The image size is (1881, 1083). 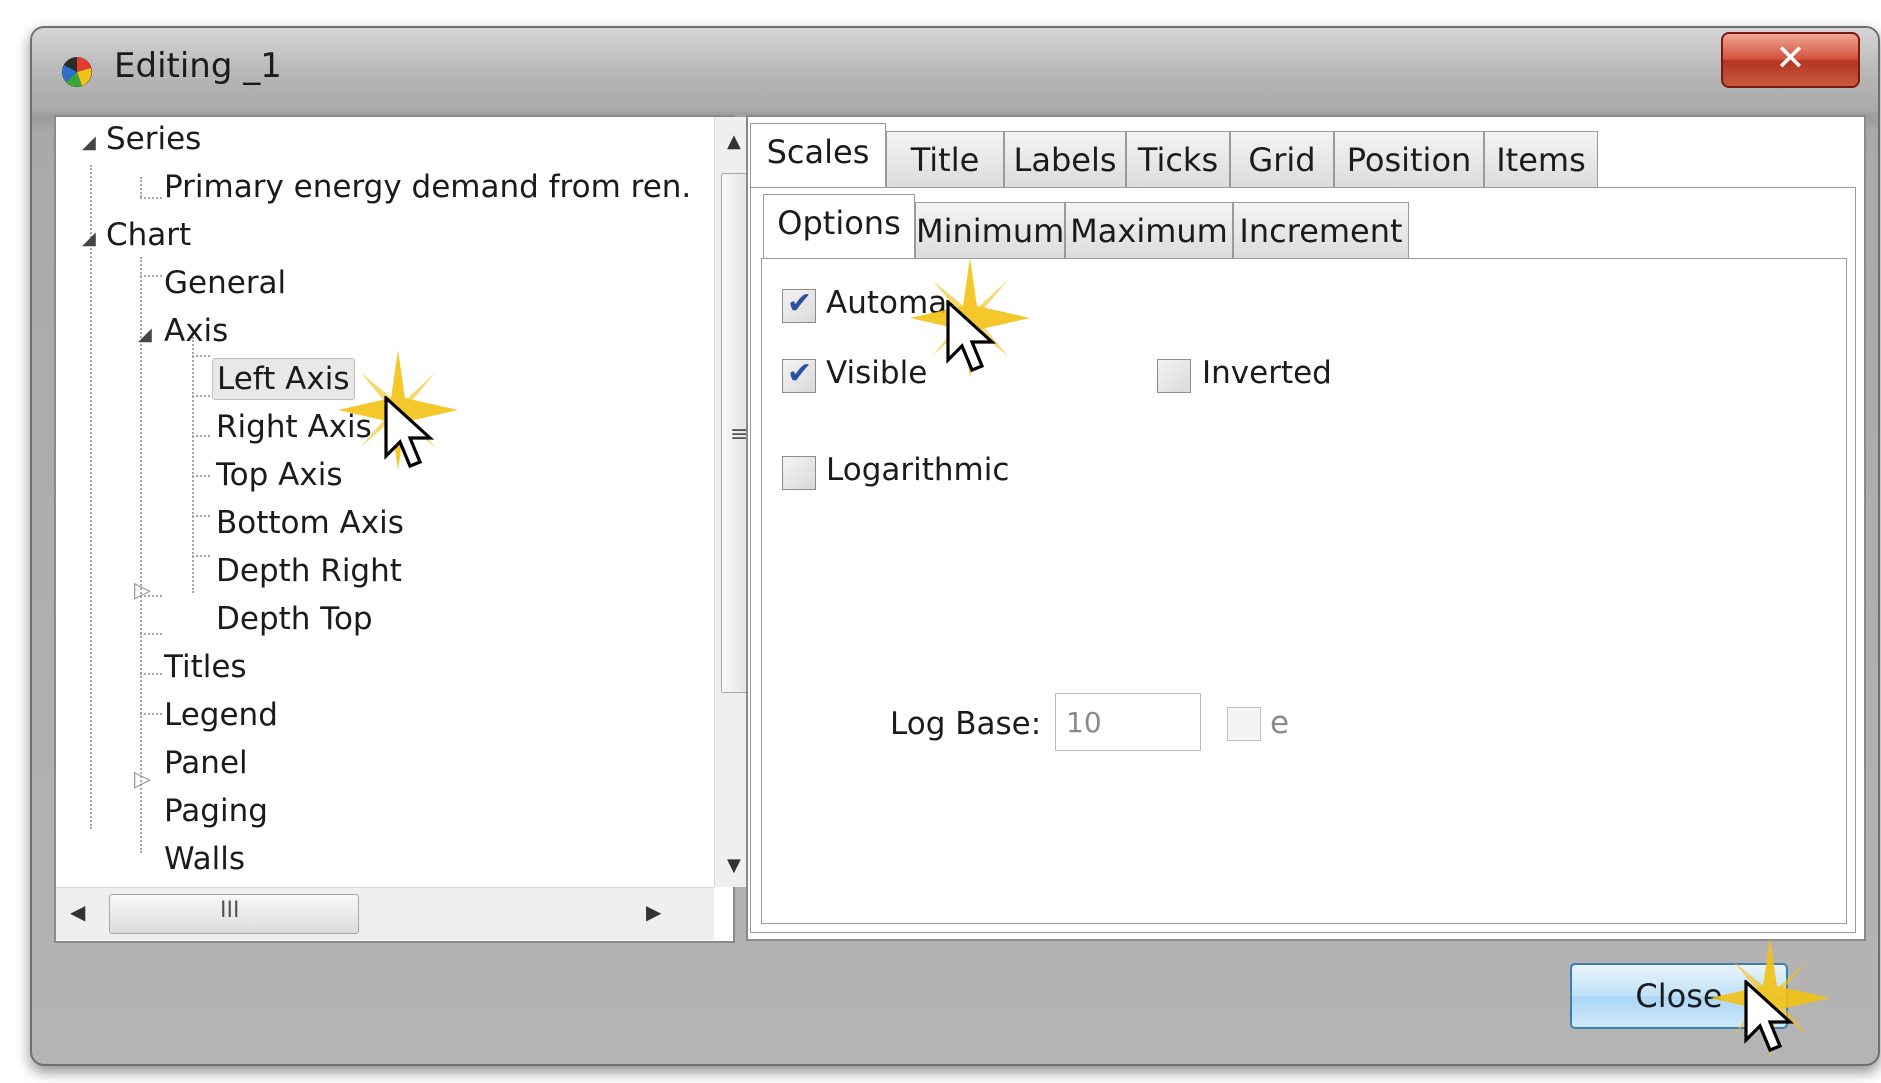 What do you see at coordinates (955, 70) in the screenshot?
I see `title-bar: Editing _1 ✕` at bounding box center [955, 70].